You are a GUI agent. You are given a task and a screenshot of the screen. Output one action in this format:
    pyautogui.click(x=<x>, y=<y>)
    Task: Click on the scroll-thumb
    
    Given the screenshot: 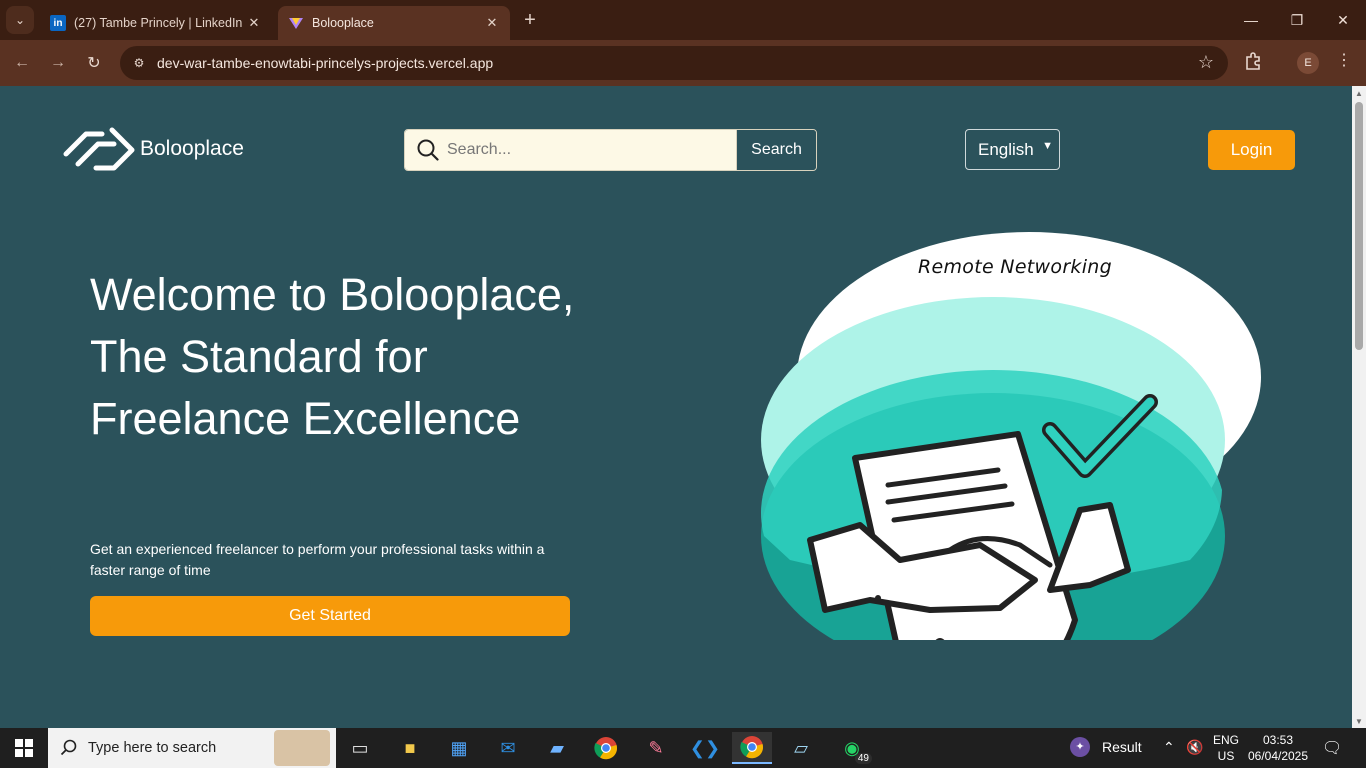 What is the action you would take?
    pyautogui.click(x=1359, y=226)
    